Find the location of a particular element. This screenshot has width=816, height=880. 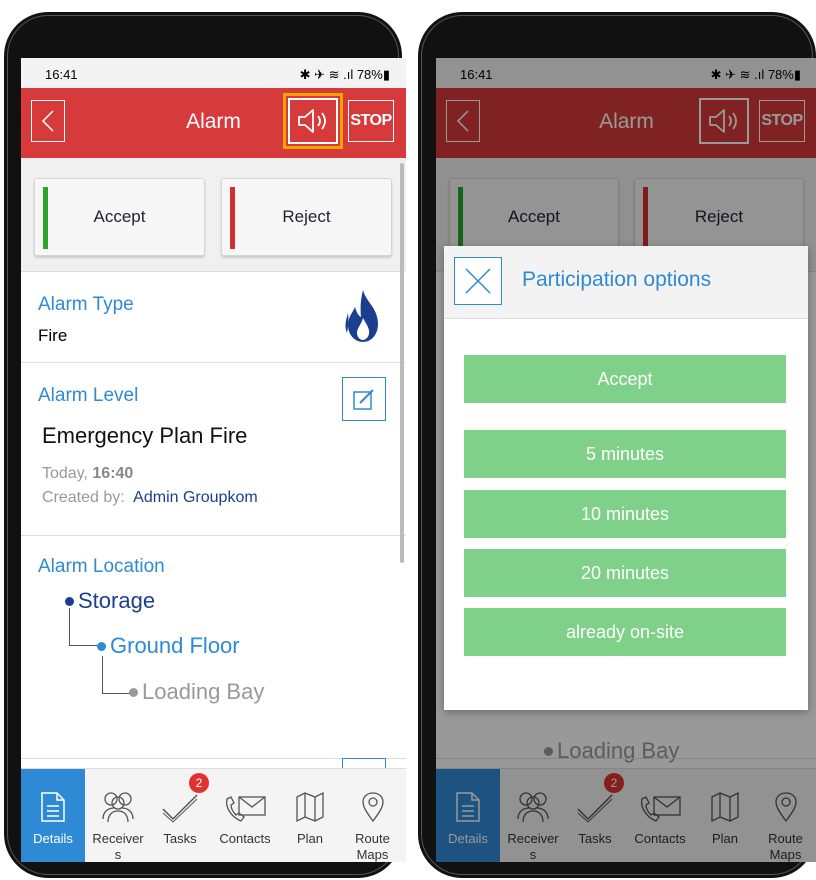

alarm-time: 16:40 is located at coordinates (113, 473).